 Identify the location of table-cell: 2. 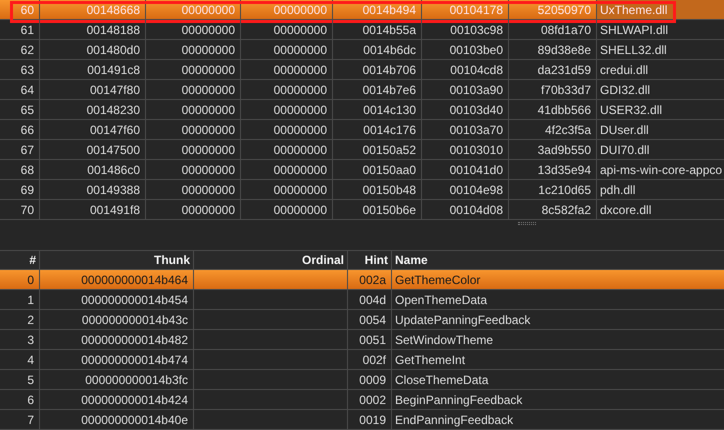
(20, 319).